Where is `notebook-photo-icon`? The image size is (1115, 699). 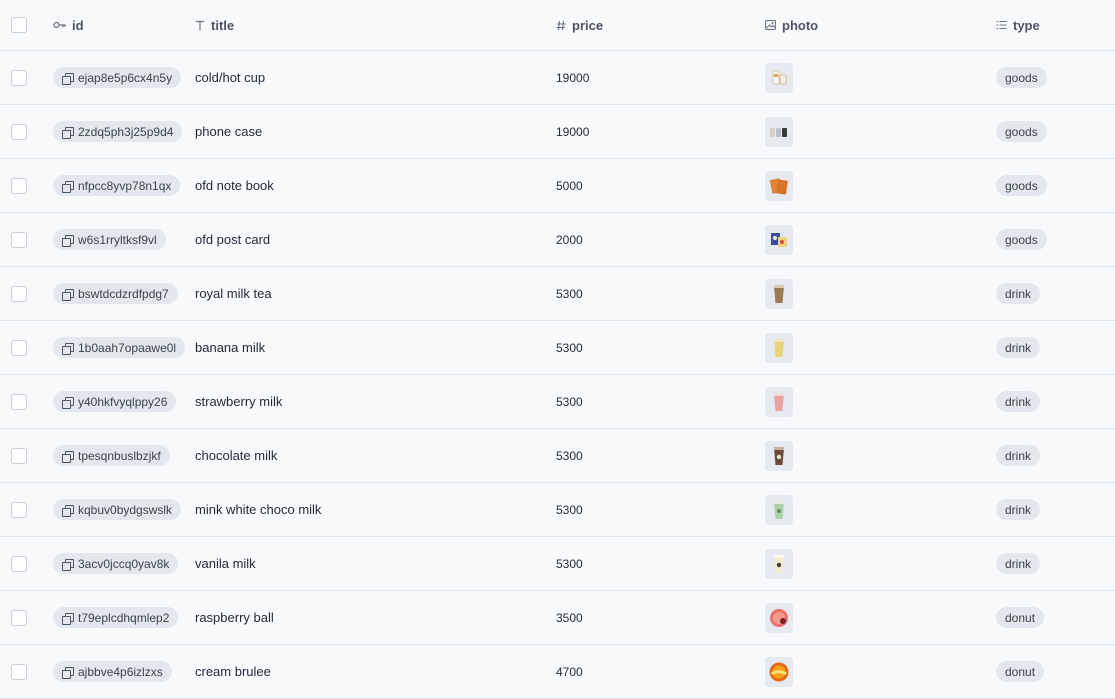 notebook-photo-icon is located at coordinates (779, 185).